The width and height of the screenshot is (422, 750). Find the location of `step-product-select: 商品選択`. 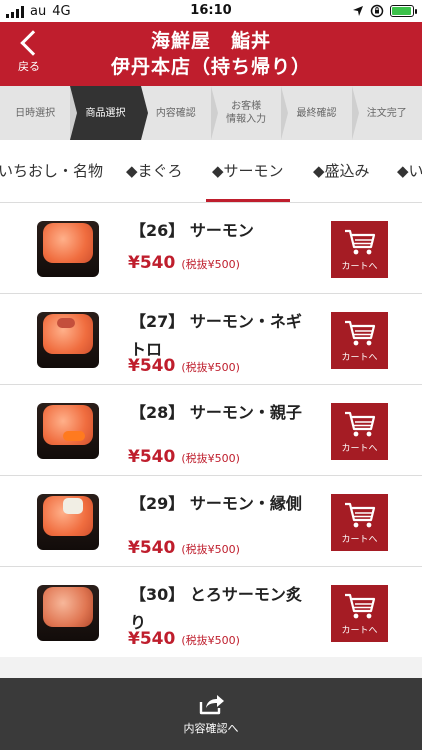

step-product-select: 商品選択 is located at coordinates (109, 113).